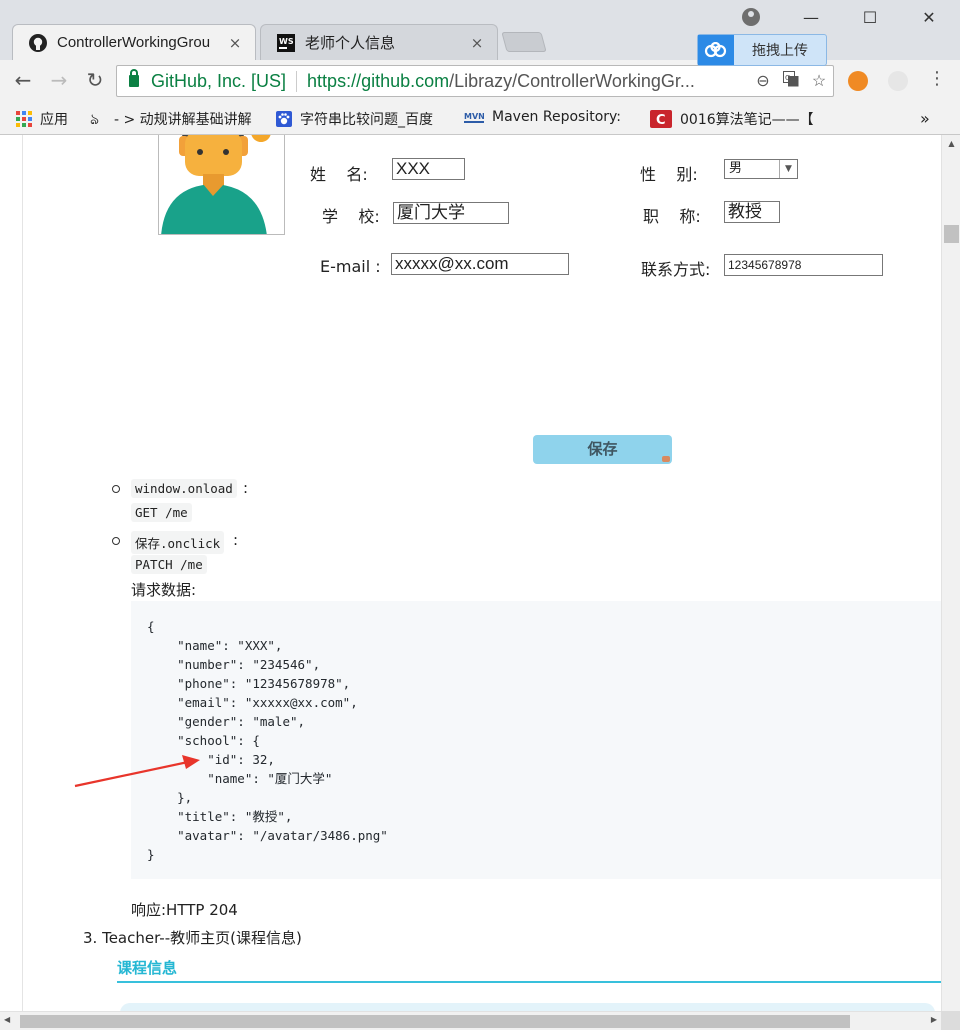 Image resolution: width=960 pixels, height=1030 pixels. What do you see at coordinates (524, 42) in the screenshot?
I see `new-tab-button` at bounding box center [524, 42].